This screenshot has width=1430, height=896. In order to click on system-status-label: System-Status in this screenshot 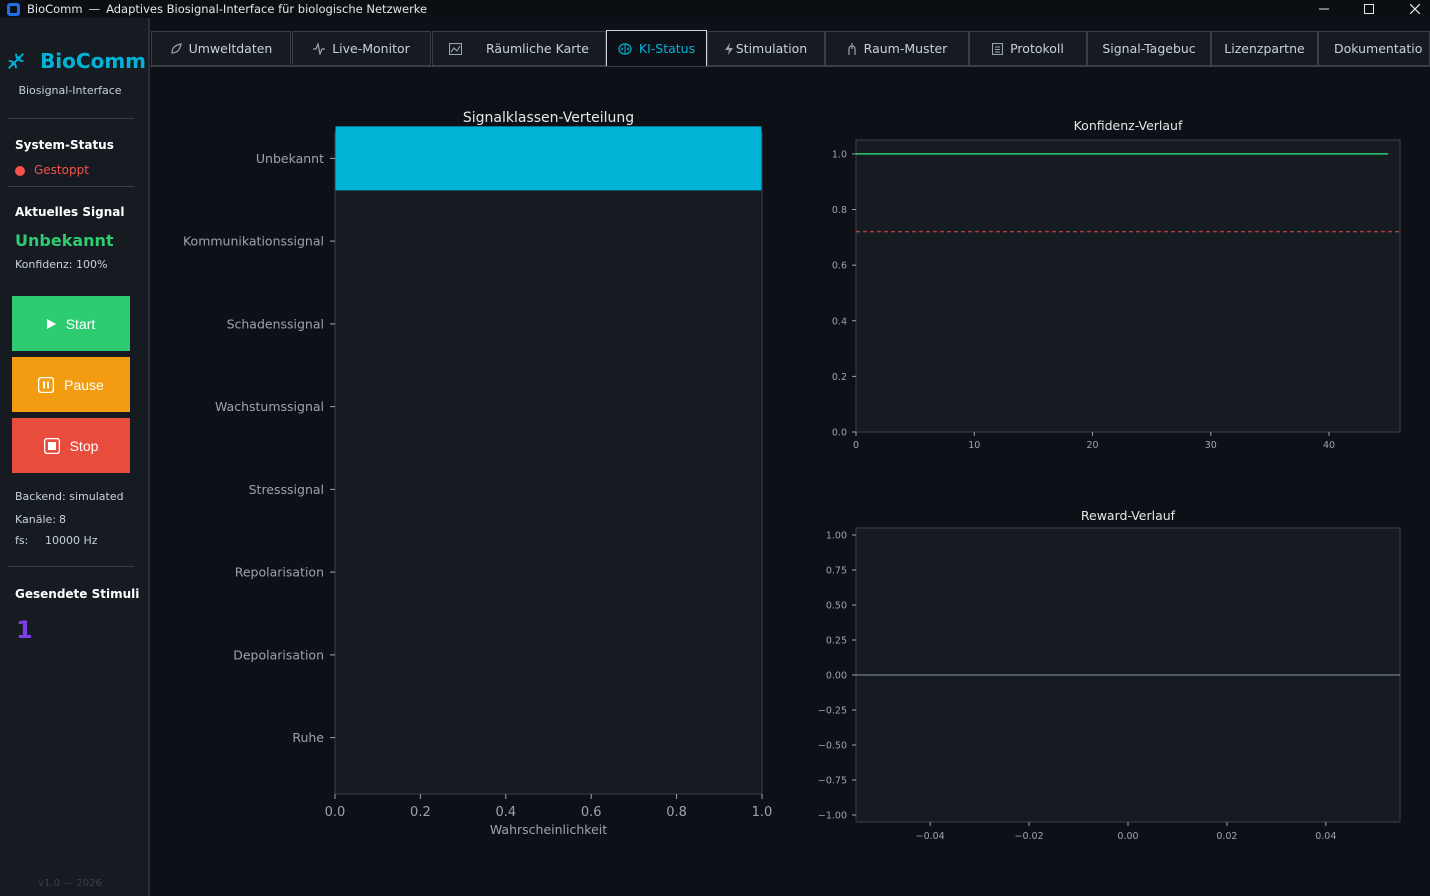, I will do `click(64, 145)`.